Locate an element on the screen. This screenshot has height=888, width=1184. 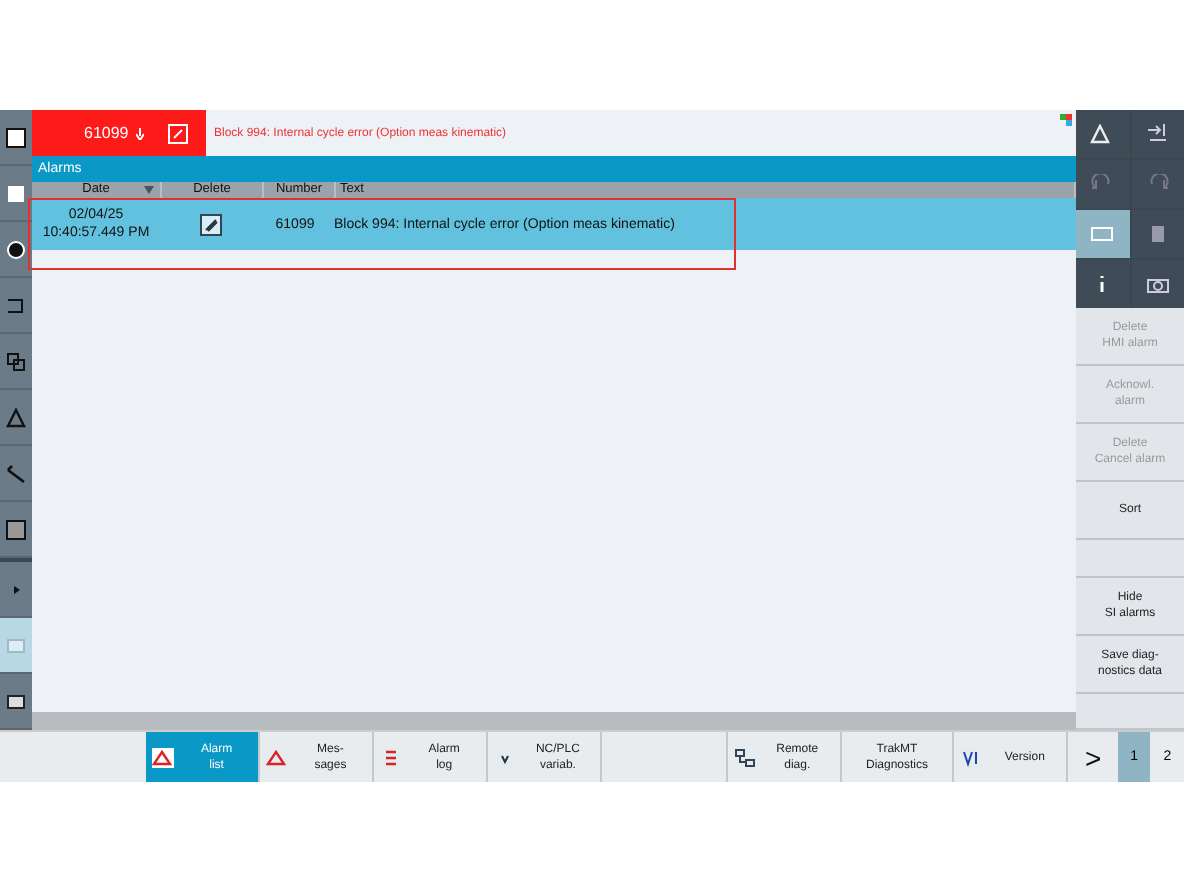
auto-icon is located at coordinates (1157, 134).